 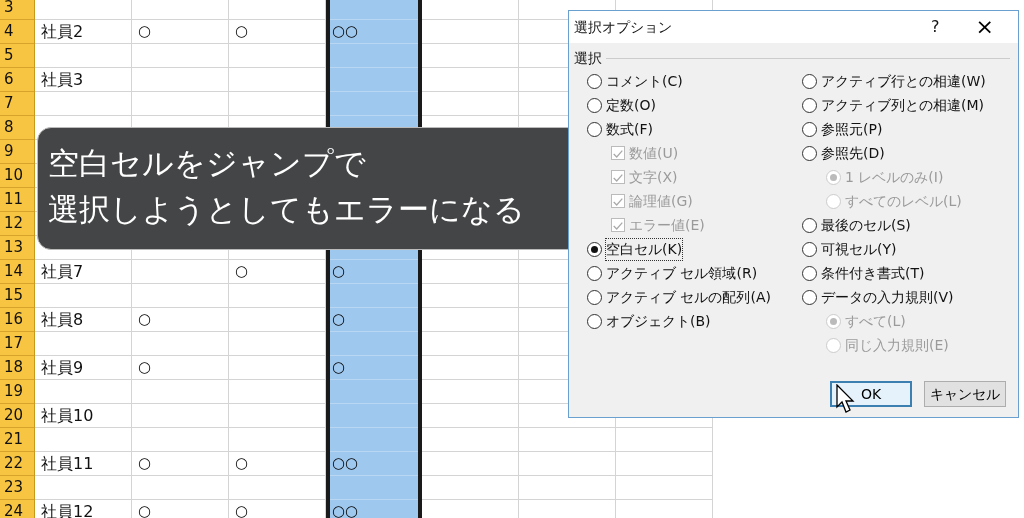 What do you see at coordinates (853, 153) in the screenshot?
I see `option-label: 参照先(D)` at bounding box center [853, 153].